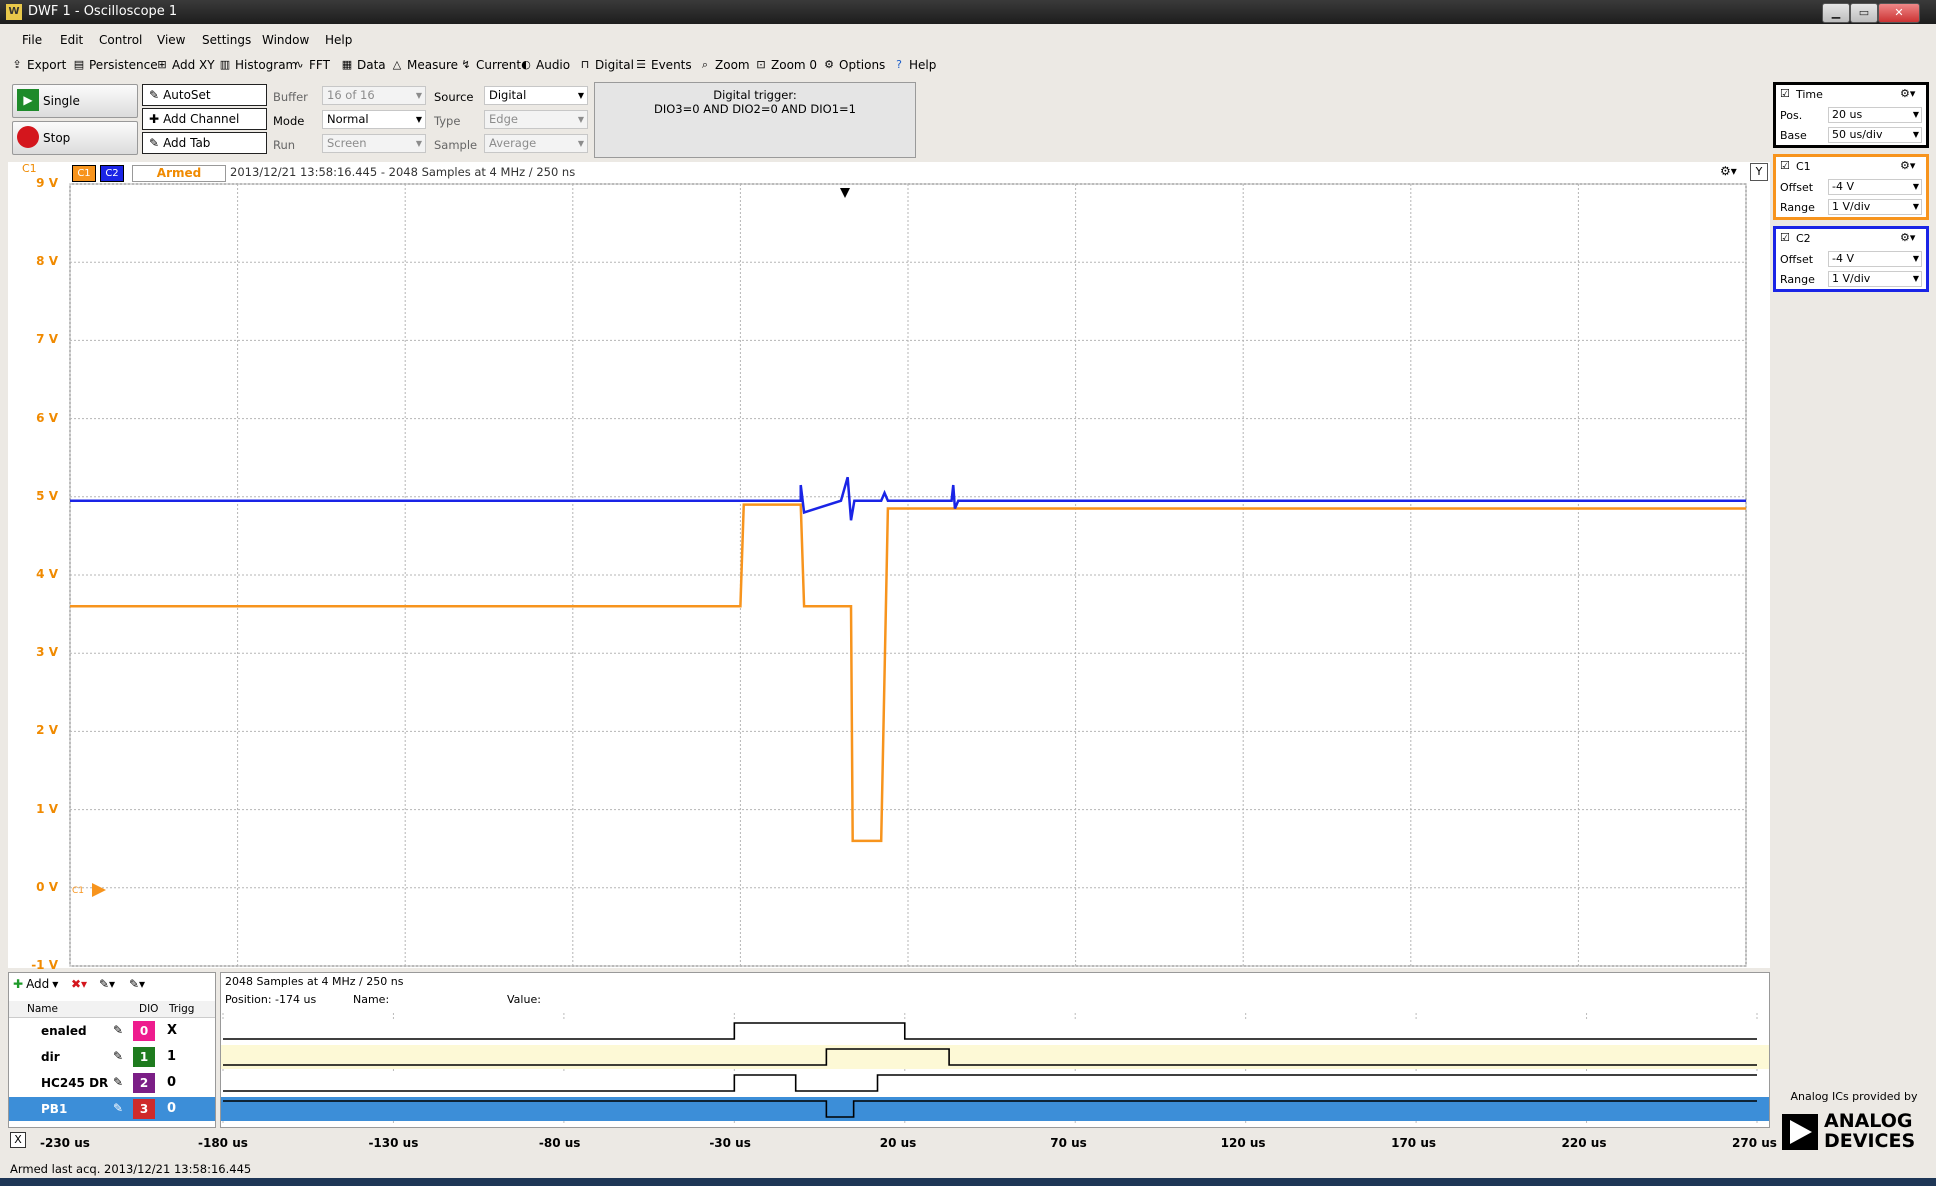  I want to click on single-button: ▶ Single, so click(75, 101).